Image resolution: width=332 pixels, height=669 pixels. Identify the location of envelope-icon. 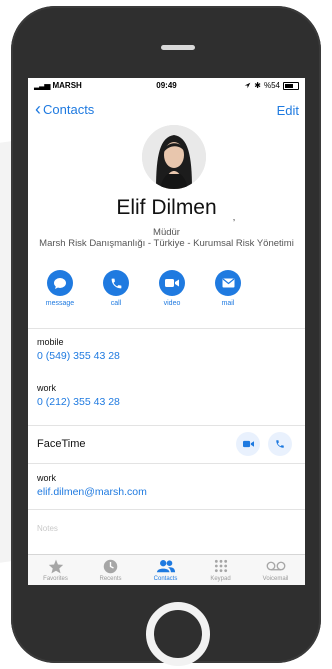
(228, 283).